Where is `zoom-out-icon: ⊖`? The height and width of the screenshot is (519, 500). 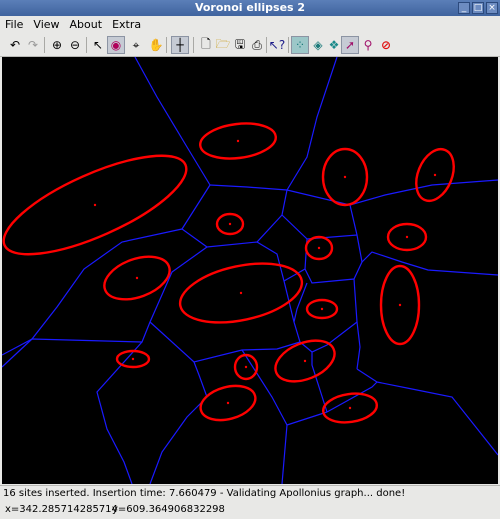 zoom-out-icon: ⊖ is located at coordinates (75, 45).